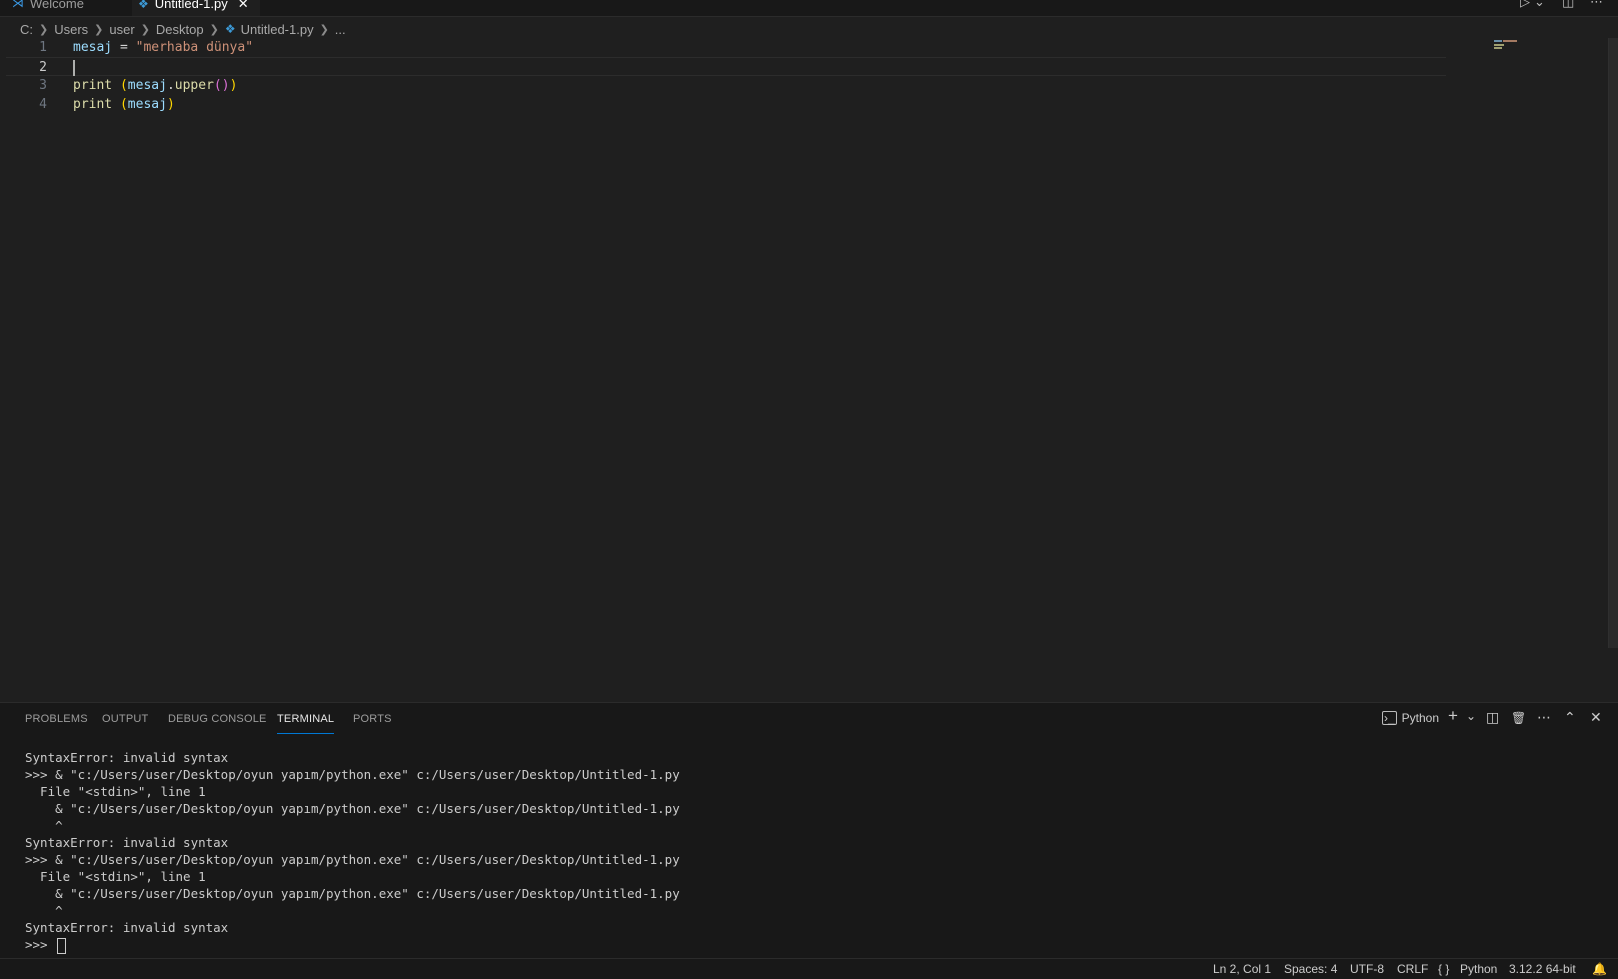  I want to click on run-menu-chevron-icon: ⌄, so click(1539, 5).